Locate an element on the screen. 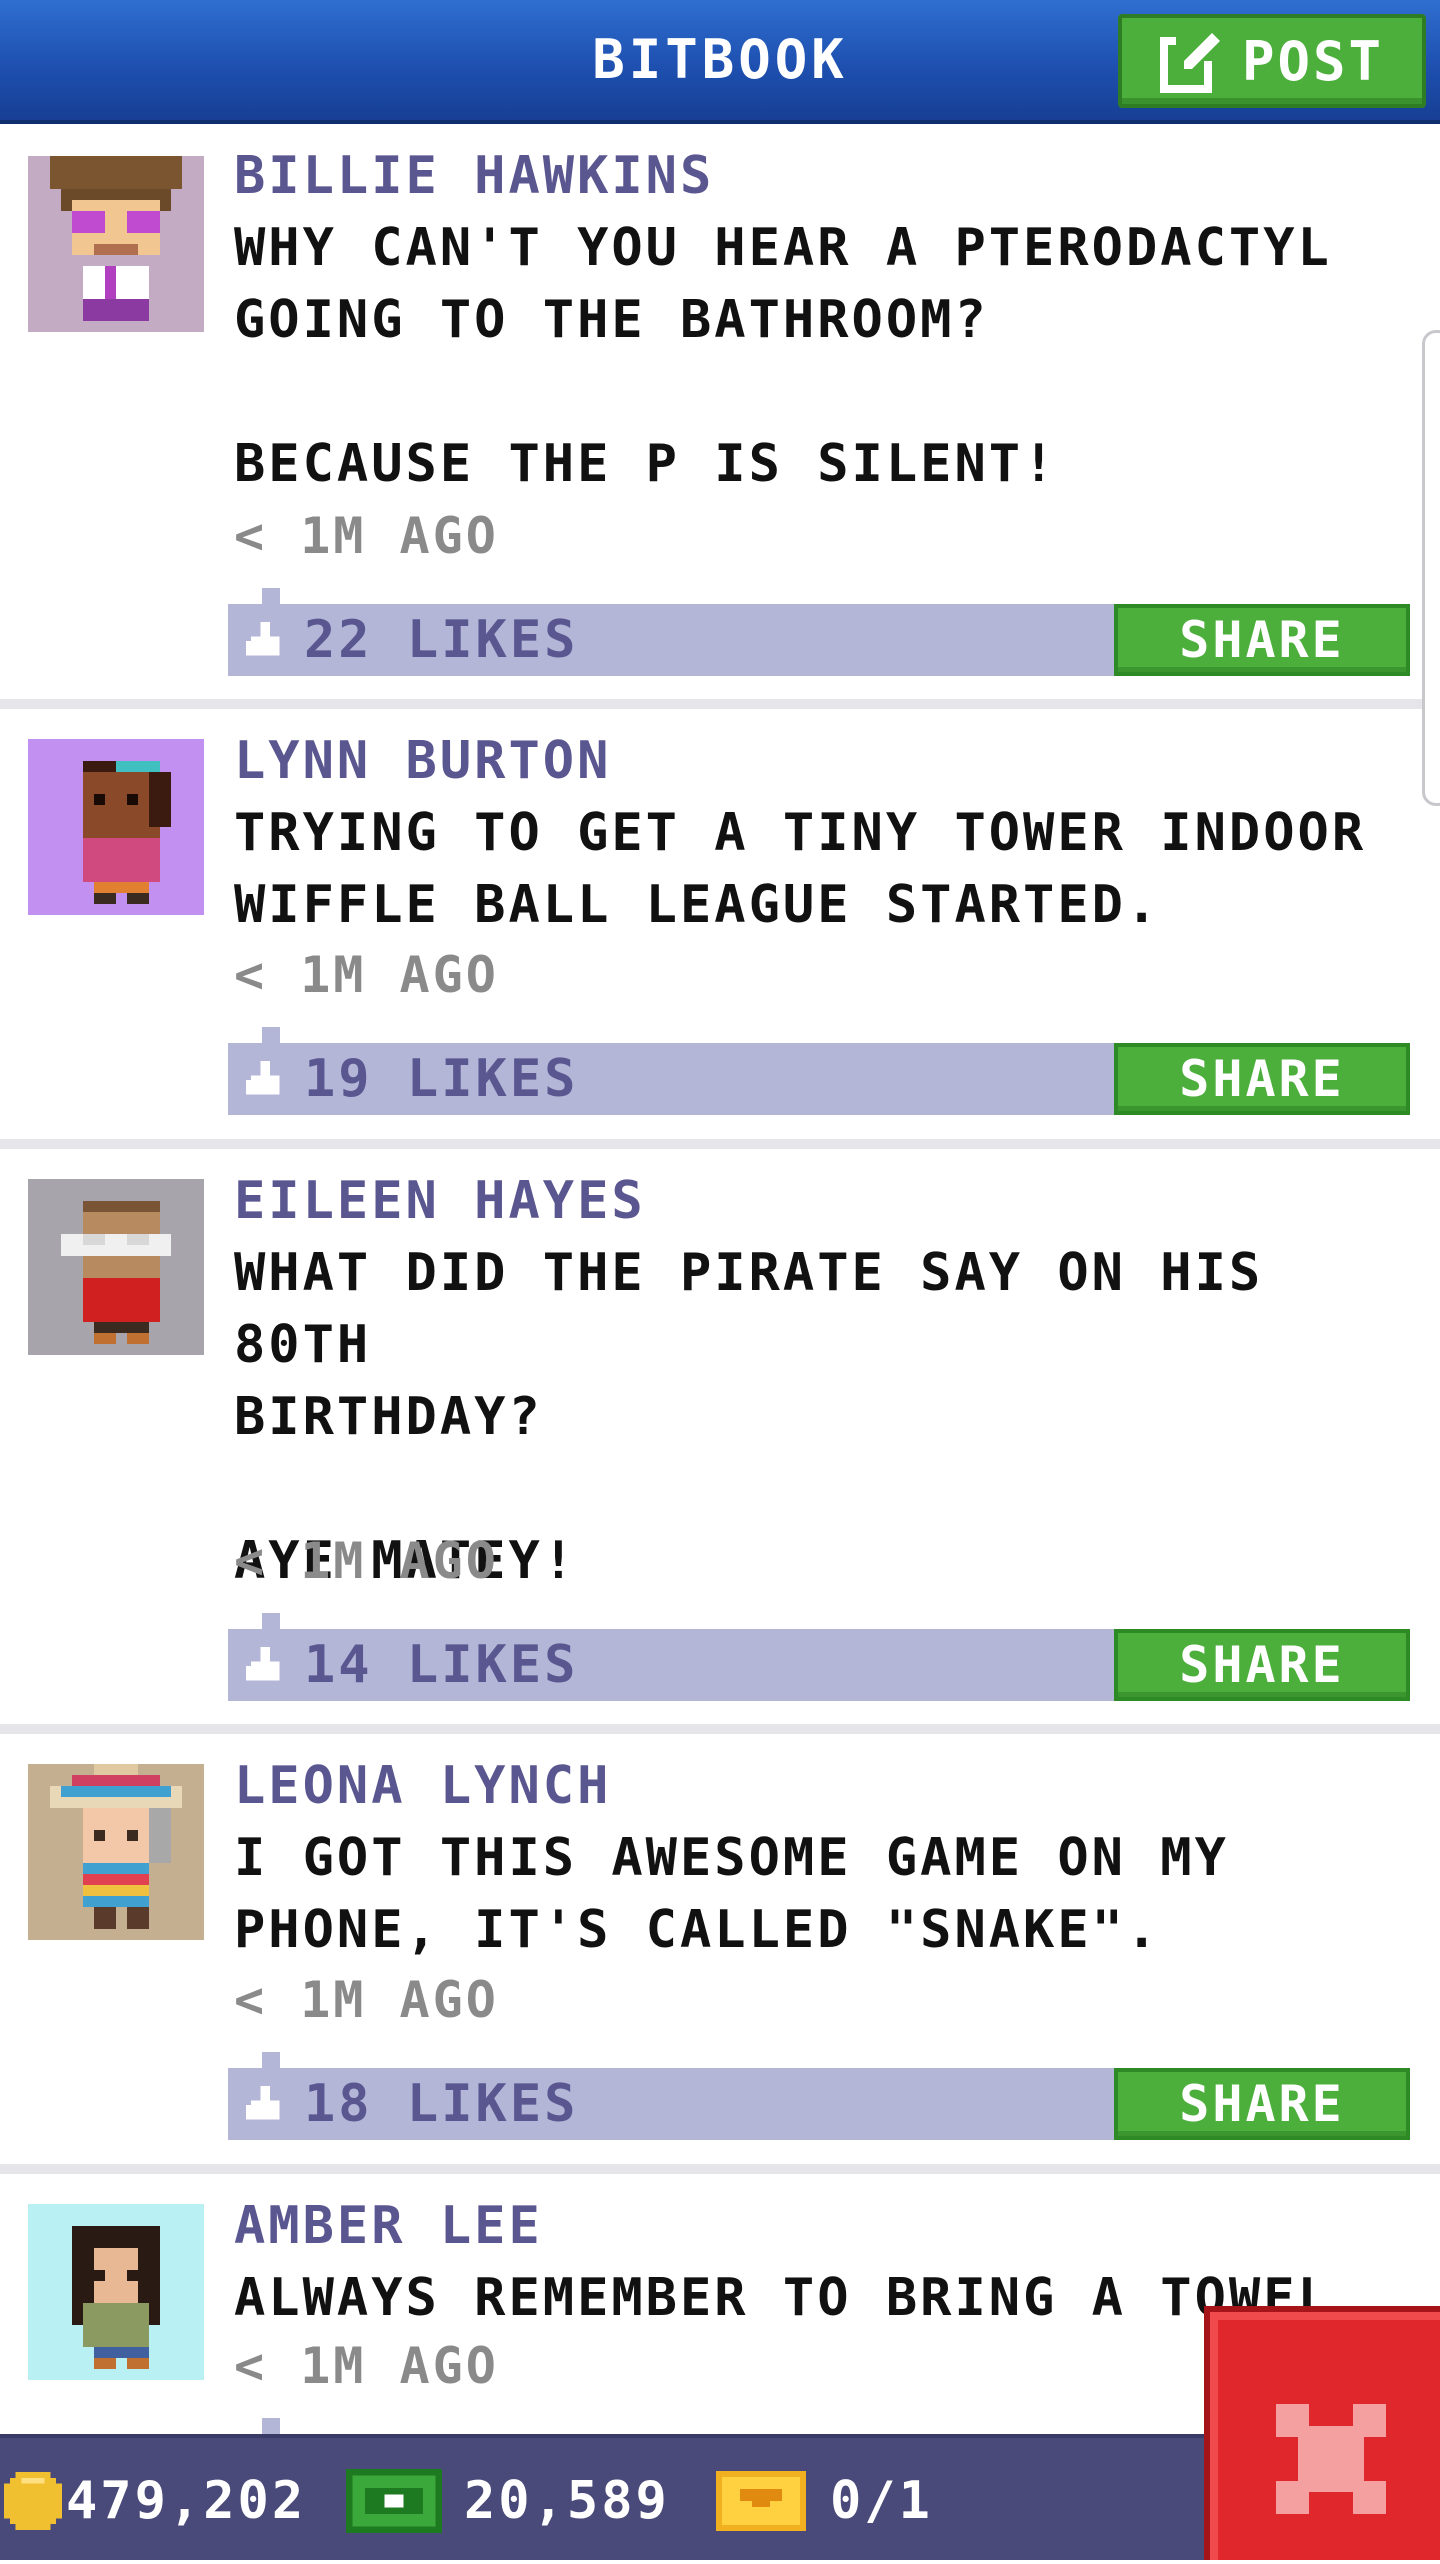  bux-icon is located at coordinates (394, 2501).